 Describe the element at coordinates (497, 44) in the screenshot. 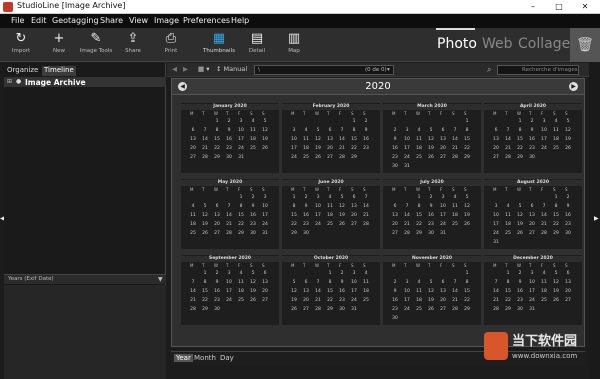

I see `mode-web: Web` at that location.